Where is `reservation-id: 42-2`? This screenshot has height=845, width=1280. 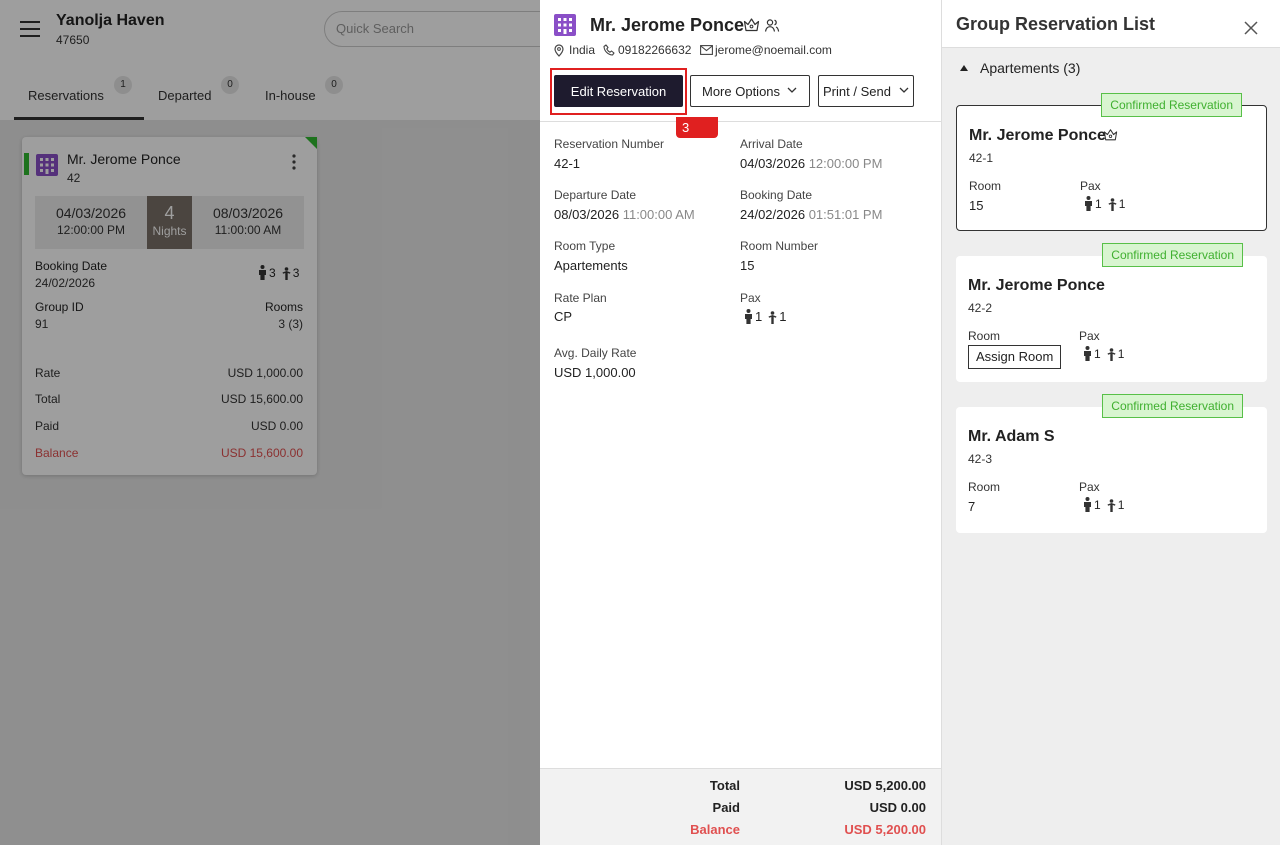
reservation-id: 42-2 is located at coordinates (980, 308).